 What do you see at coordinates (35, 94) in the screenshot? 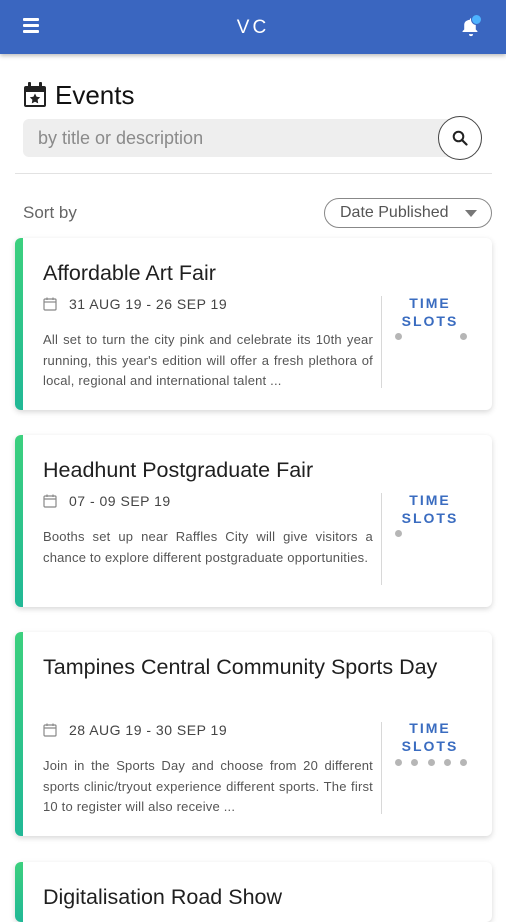
I see `calendar-star-icon` at bounding box center [35, 94].